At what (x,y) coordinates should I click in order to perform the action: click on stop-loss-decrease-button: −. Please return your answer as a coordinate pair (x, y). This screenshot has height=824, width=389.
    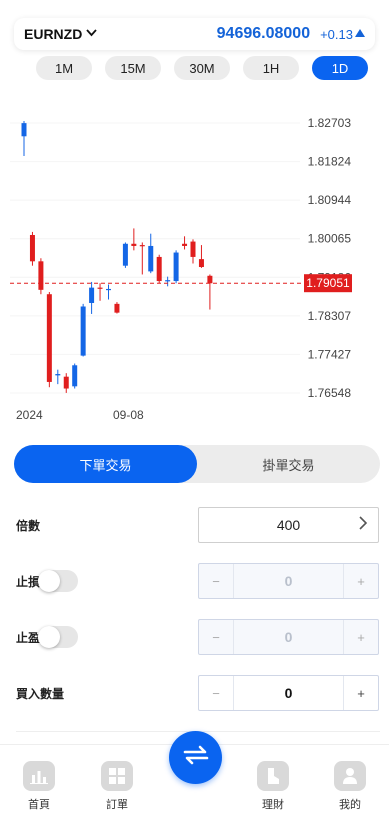
    Looking at the image, I should click on (216, 581).